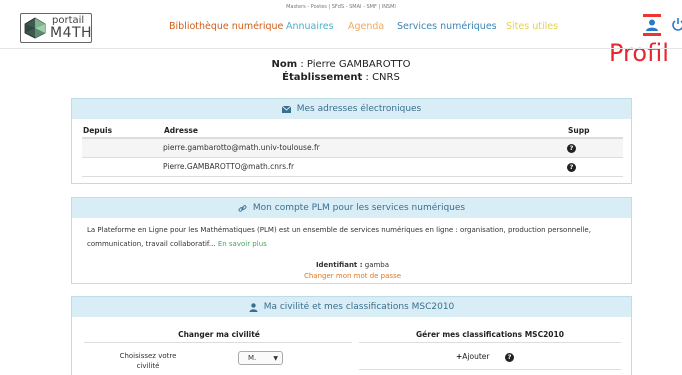 The height and width of the screenshot is (375, 682). Describe the element at coordinates (284, 64) in the screenshot. I see `name-label: Nom` at that location.